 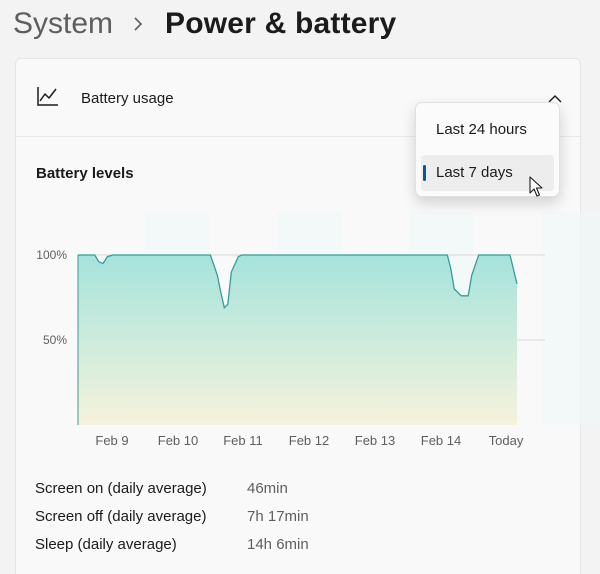 I want to click on selection-indicator, so click(x=424, y=173).